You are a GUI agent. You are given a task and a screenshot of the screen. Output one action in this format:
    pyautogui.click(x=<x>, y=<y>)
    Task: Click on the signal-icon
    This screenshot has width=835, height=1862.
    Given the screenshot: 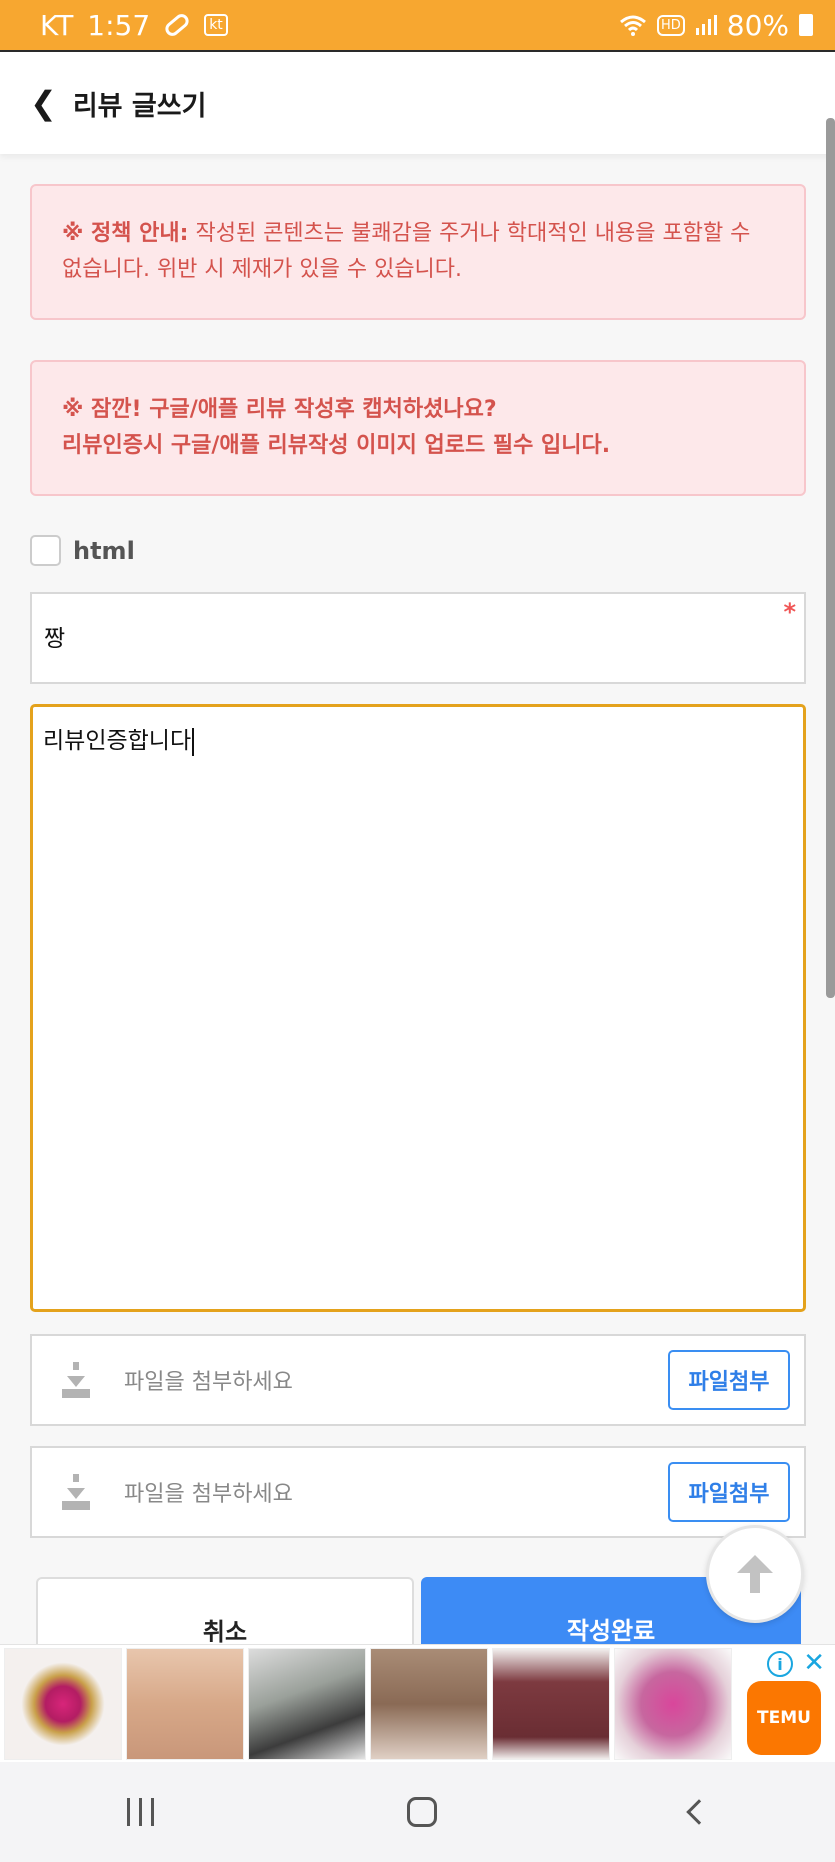 What is the action you would take?
    pyautogui.click(x=706, y=25)
    